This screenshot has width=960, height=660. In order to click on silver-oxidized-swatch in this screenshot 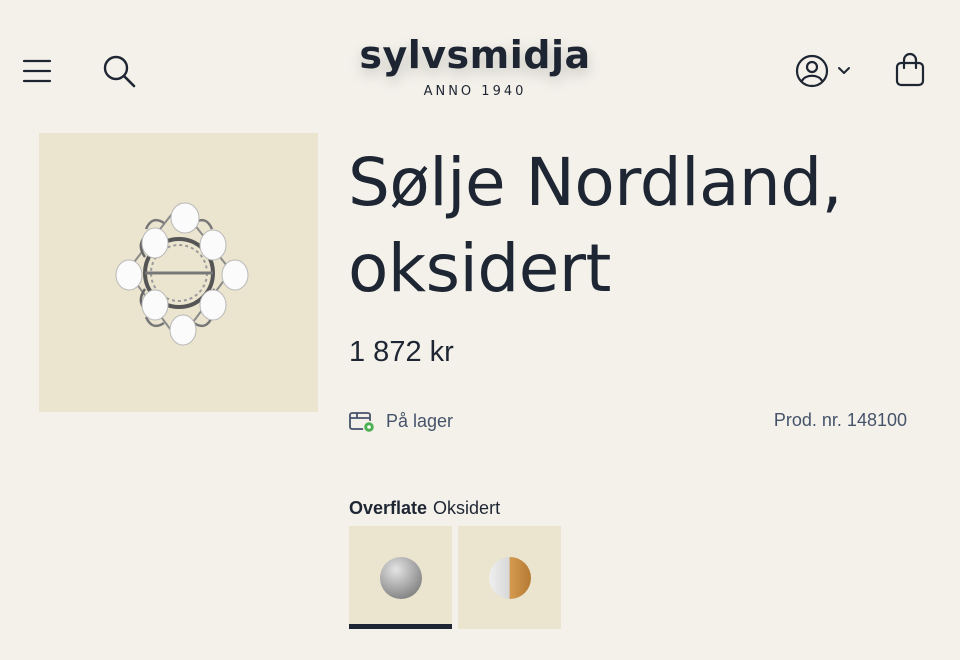, I will do `click(401, 578)`.